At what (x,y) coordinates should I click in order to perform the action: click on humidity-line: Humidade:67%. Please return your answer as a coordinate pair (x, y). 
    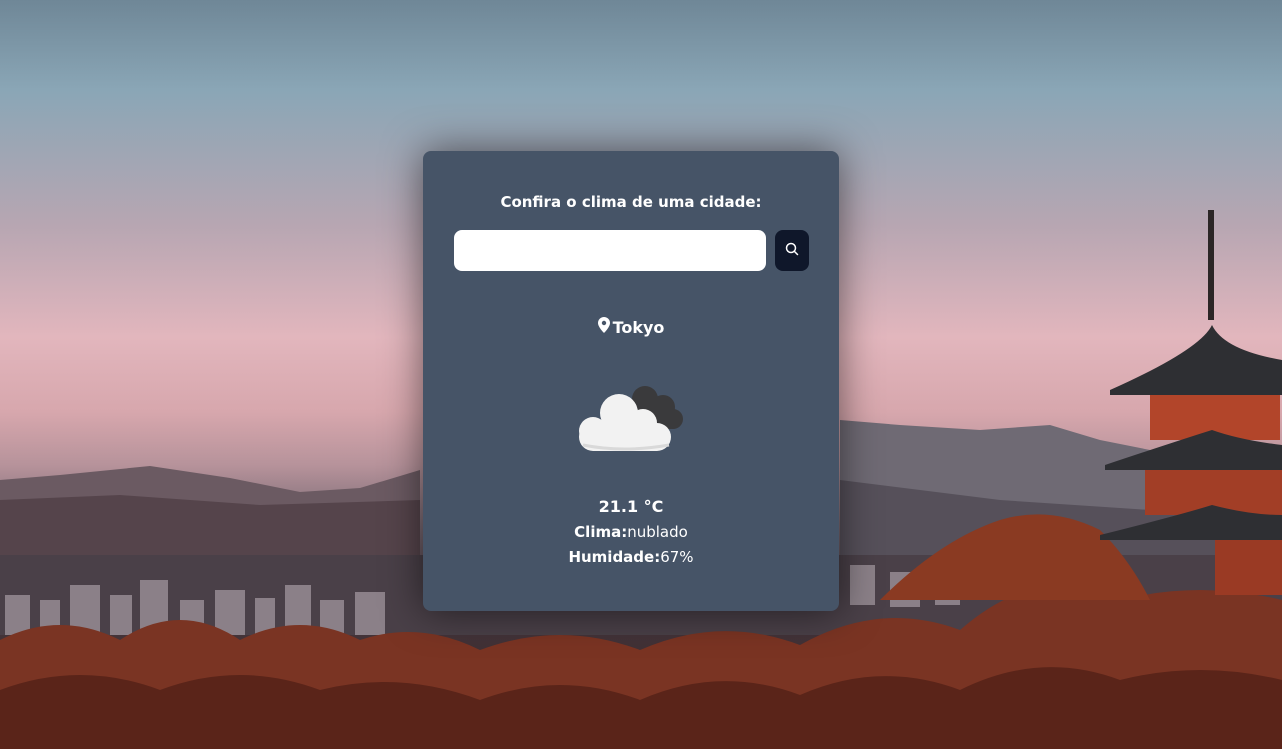
    Looking at the image, I should click on (631, 557).